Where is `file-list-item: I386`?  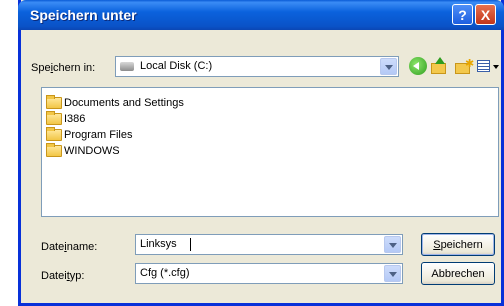 file-list-item: I386 is located at coordinates (65, 118).